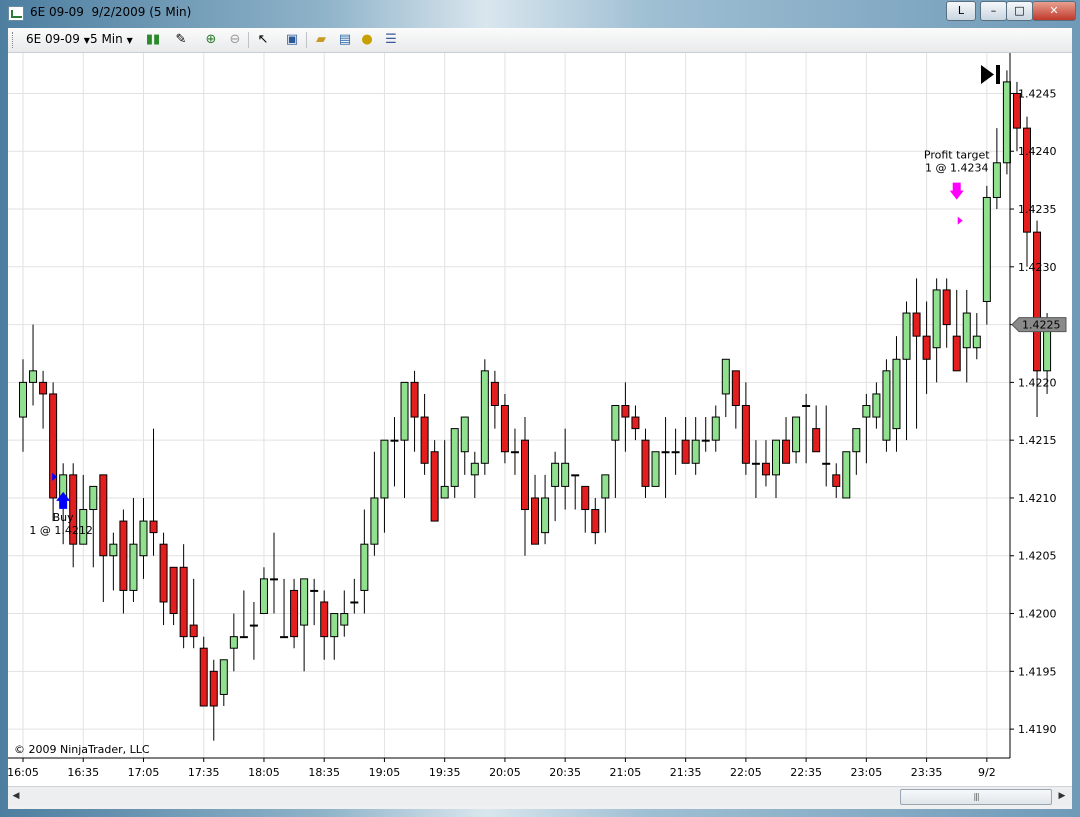  I want to click on profit-target-arrow-icon, so click(956, 191).